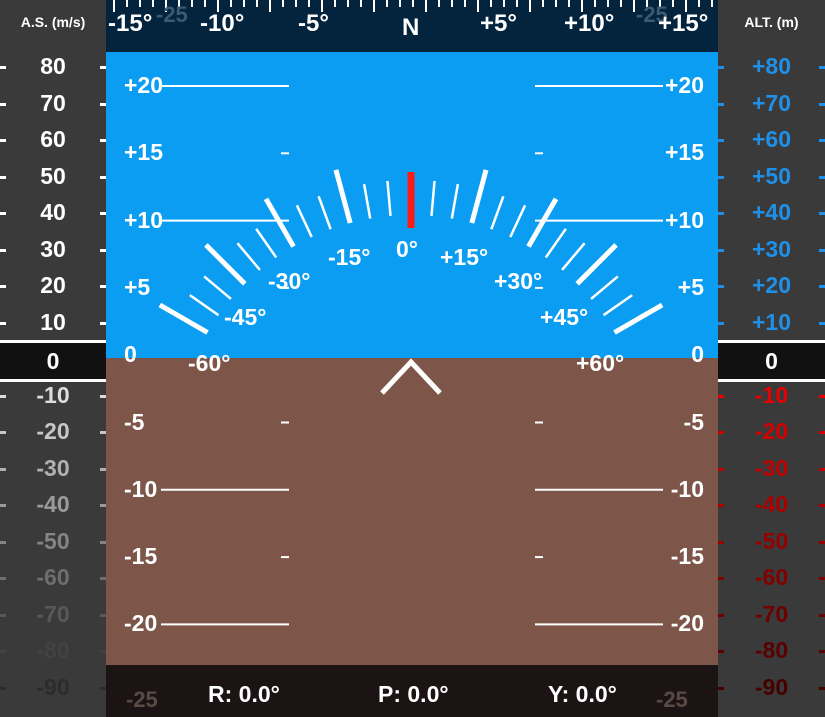 The width and height of the screenshot is (825, 717). I want to click on heading-label: -10°, so click(222, 23).